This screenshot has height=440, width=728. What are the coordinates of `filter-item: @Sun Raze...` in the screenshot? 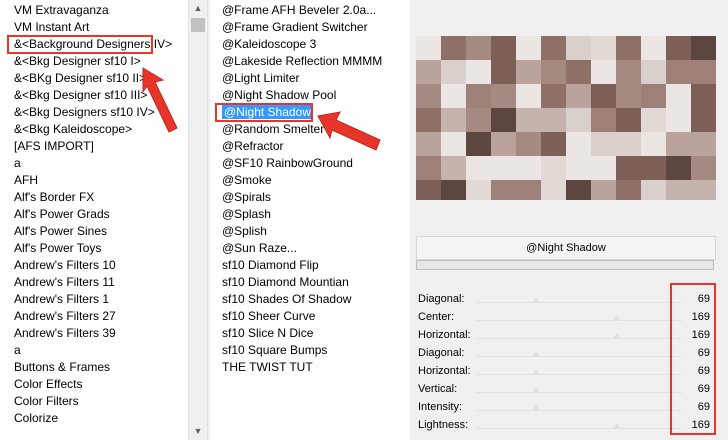 It's located at (296, 248).